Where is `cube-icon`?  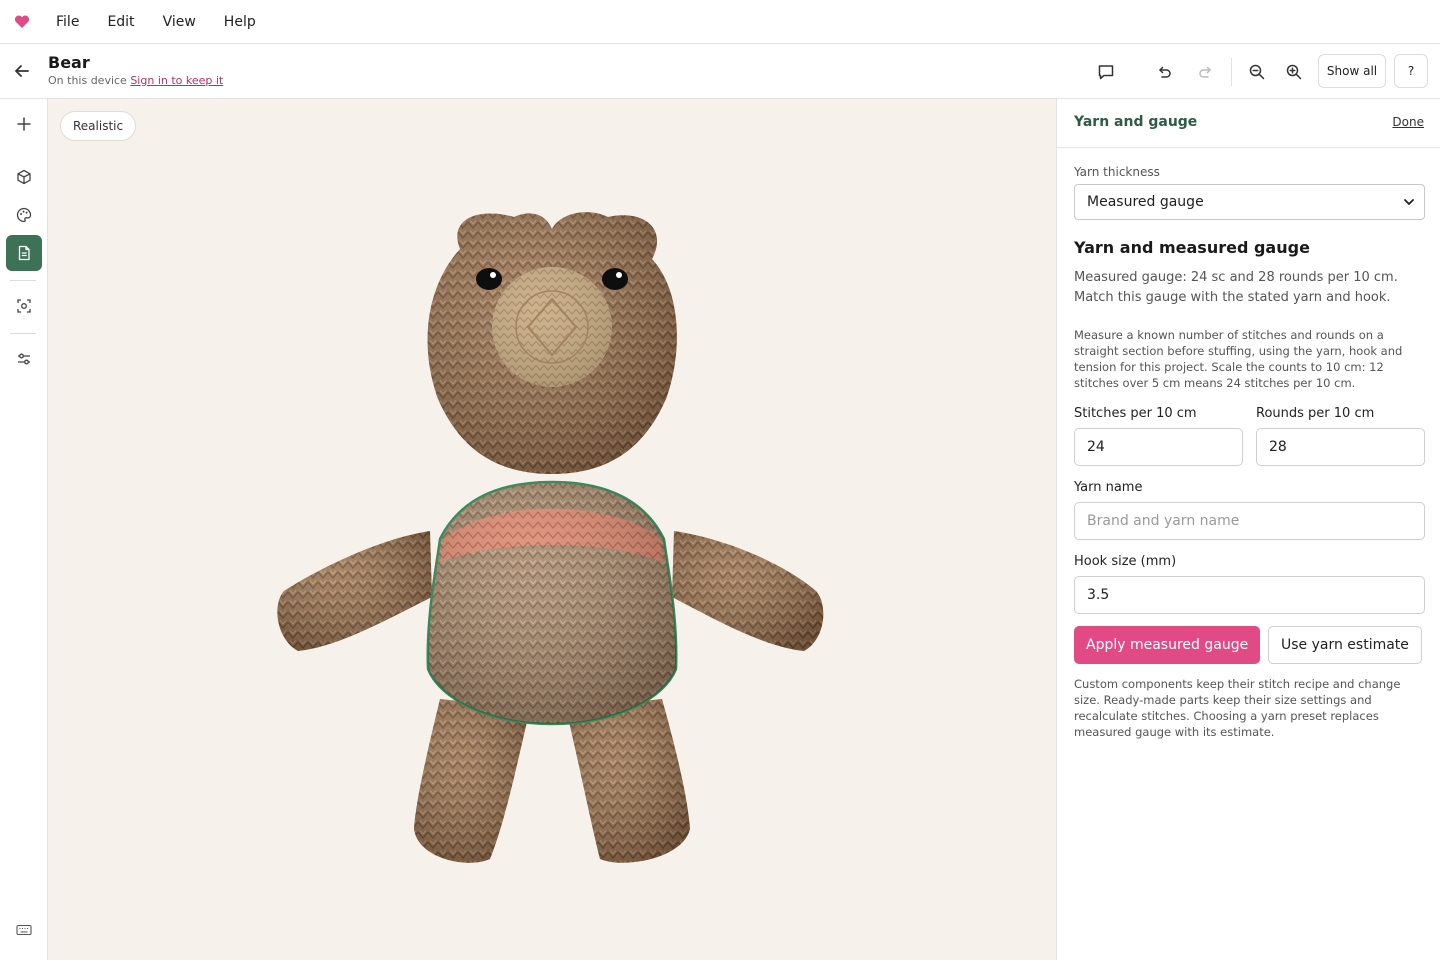 cube-icon is located at coordinates (24, 177).